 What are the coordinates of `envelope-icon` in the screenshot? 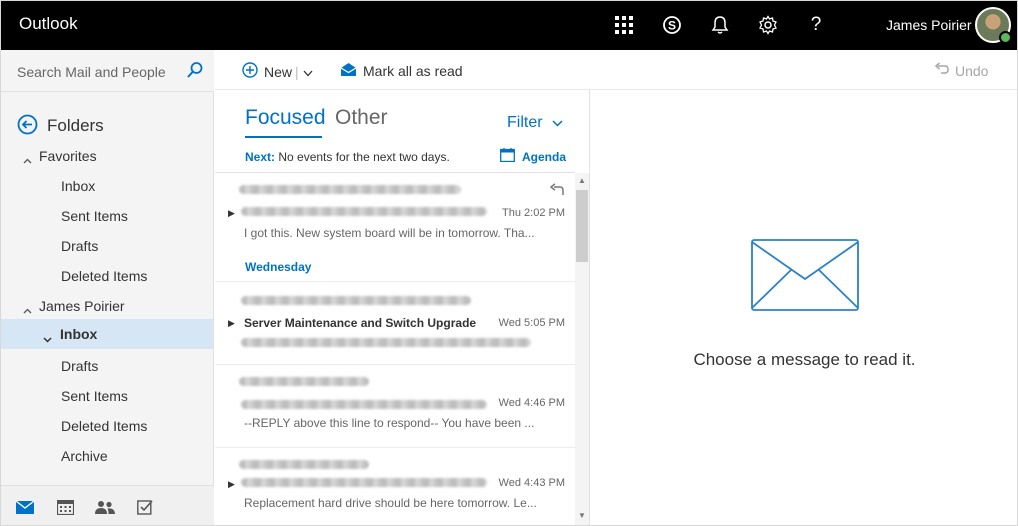 It's located at (805, 276).